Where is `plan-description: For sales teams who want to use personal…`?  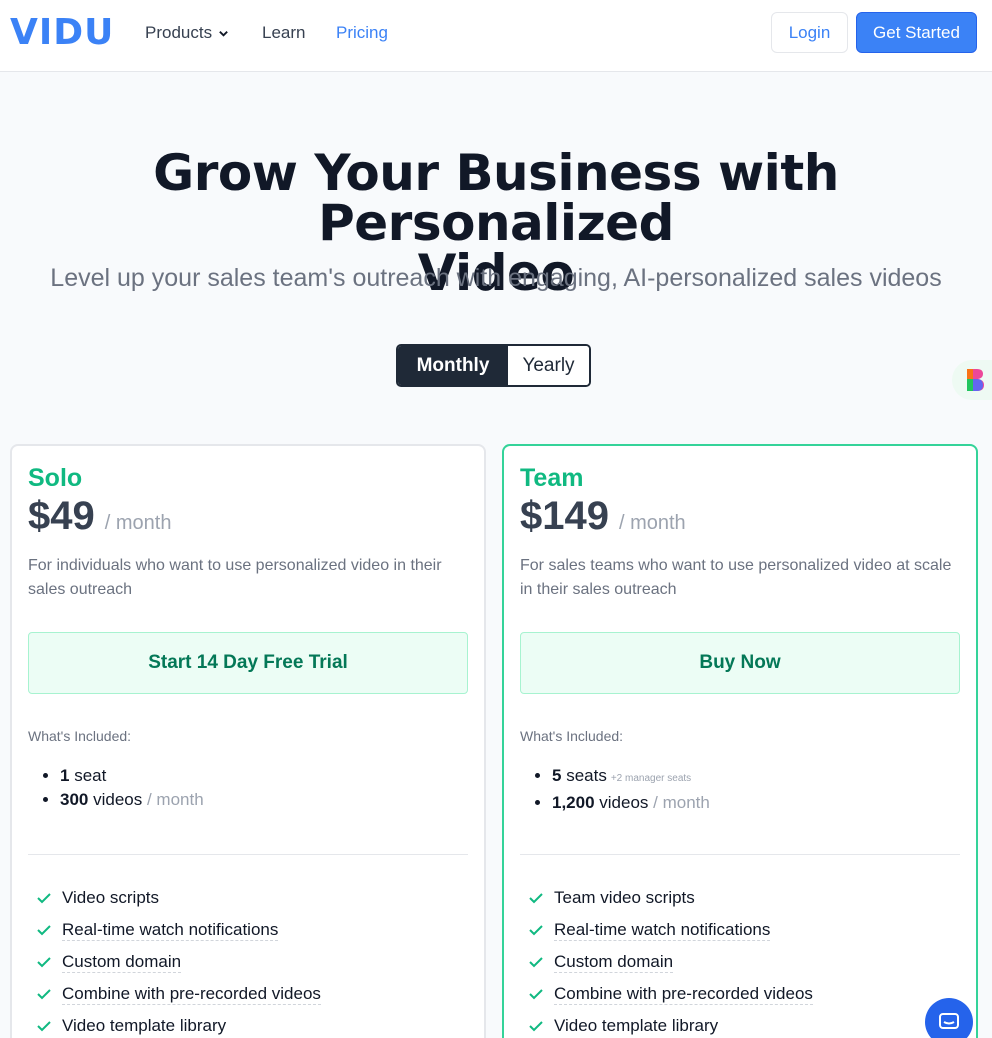 plan-description: For sales teams who want to use personal… is located at coordinates (736, 577).